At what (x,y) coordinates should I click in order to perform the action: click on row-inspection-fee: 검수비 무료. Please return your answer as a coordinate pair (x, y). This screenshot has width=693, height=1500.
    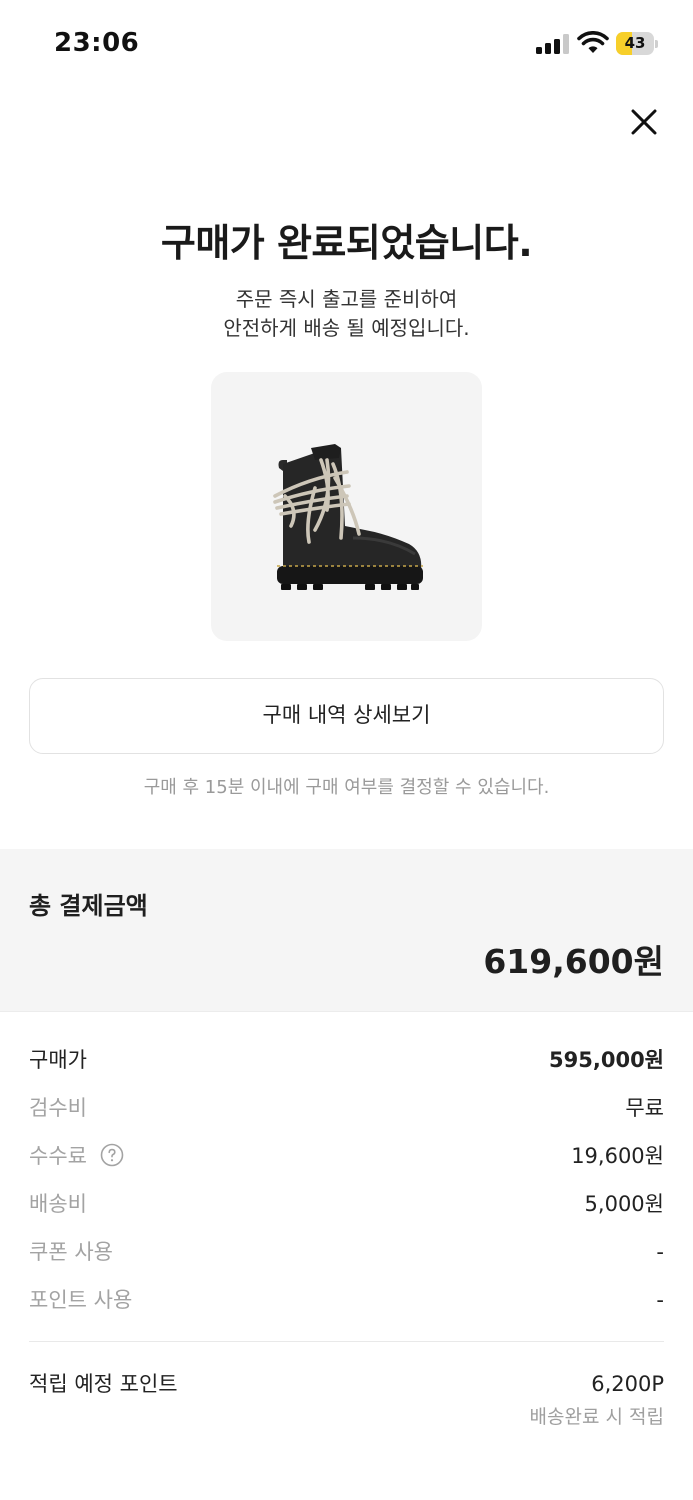
    Looking at the image, I should click on (346, 1110).